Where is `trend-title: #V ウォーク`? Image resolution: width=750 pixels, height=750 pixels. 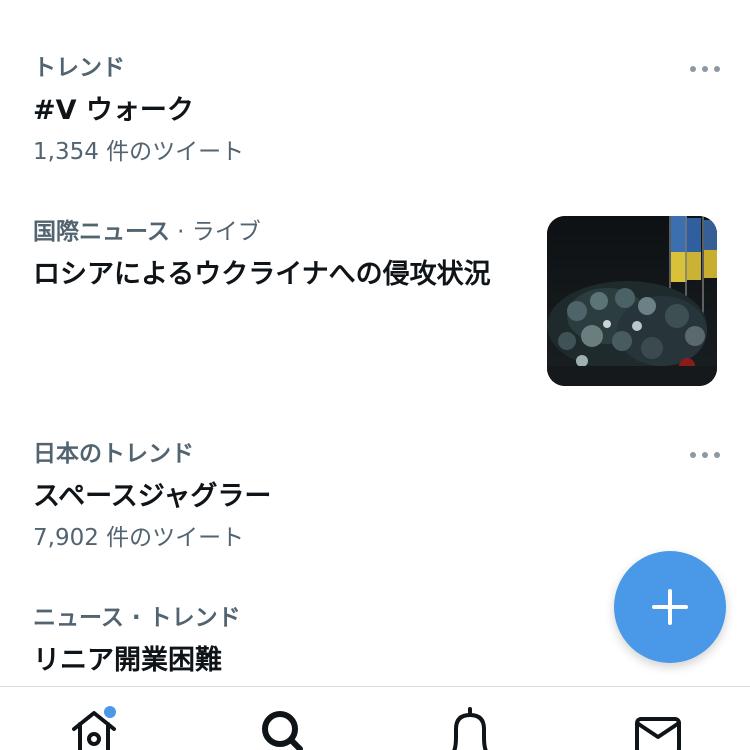 trend-title: #V ウォーク is located at coordinates (113, 110).